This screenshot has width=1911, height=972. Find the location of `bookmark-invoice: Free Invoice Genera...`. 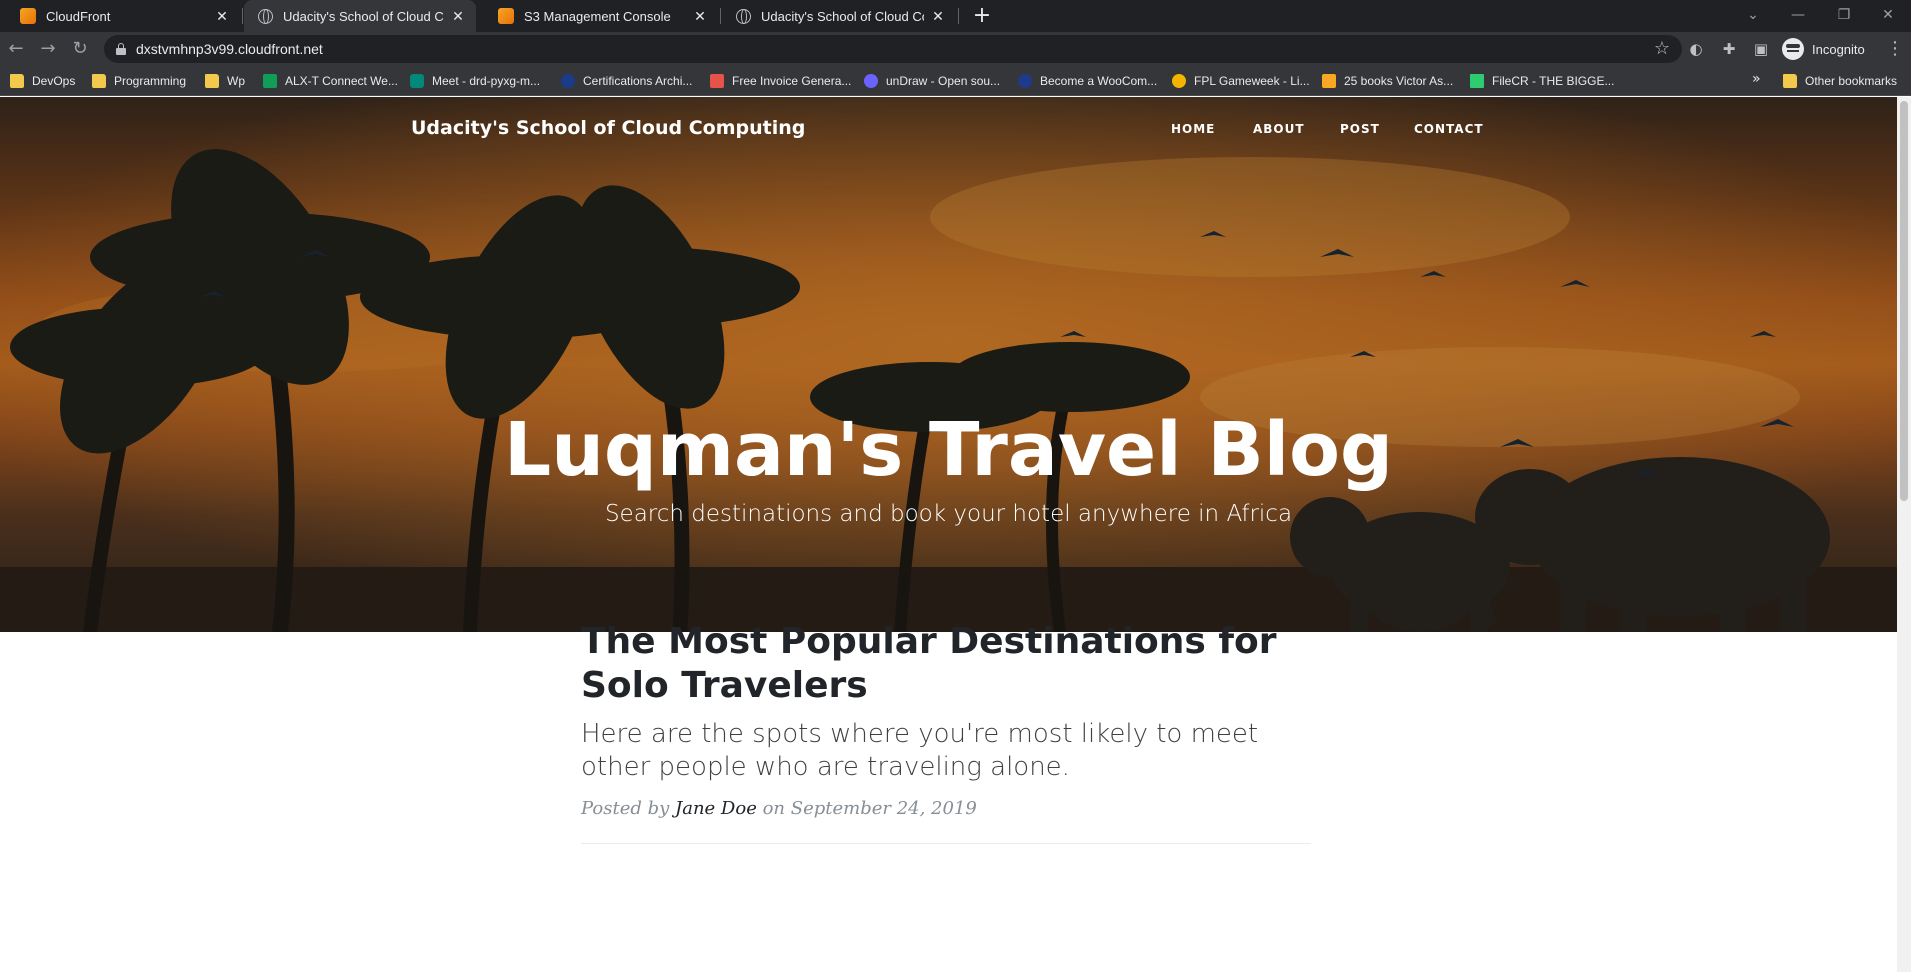

bookmark-invoice: Free Invoice Genera... is located at coordinates (780, 81).